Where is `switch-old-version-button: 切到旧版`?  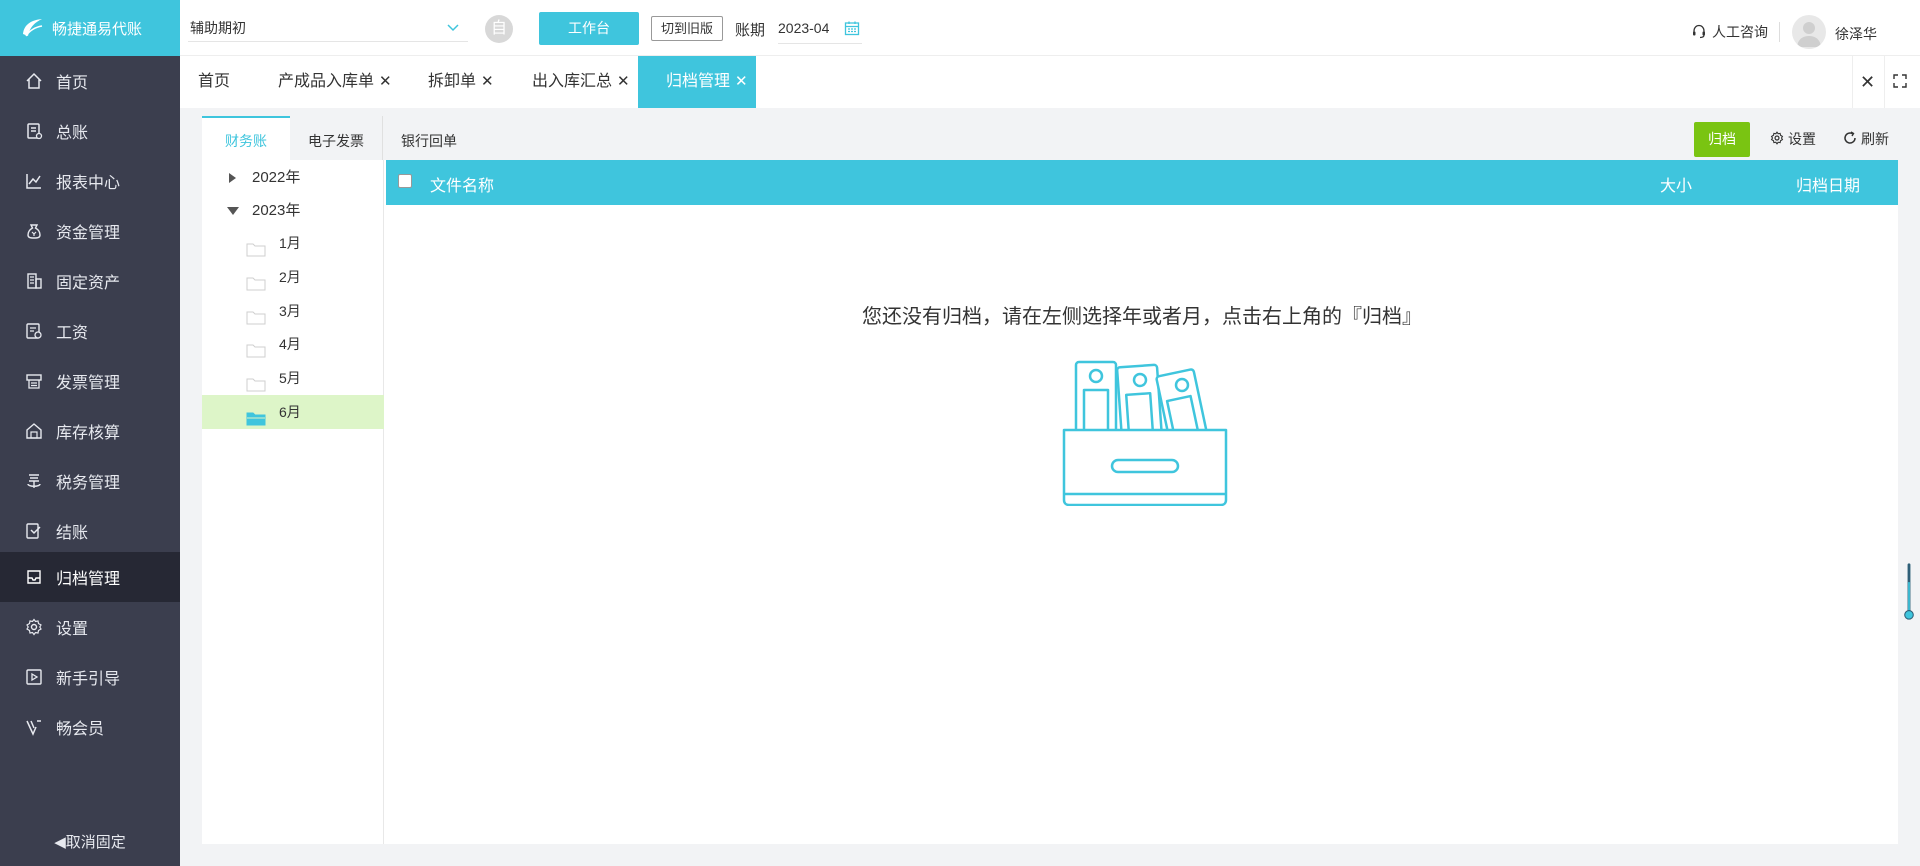
switch-old-version-button: 切到旧版 is located at coordinates (687, 28).